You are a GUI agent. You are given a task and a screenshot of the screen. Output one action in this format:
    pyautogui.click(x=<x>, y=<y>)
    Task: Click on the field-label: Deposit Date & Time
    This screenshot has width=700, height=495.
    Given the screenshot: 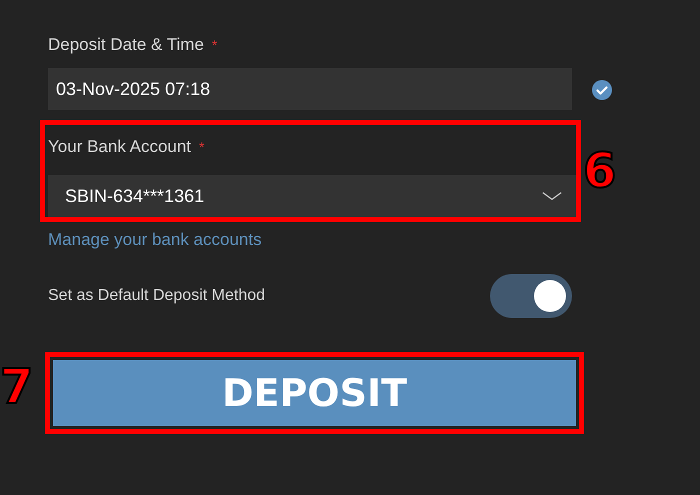 What is the action you would take?
    pyautogui.click(x=126, y=45)
    